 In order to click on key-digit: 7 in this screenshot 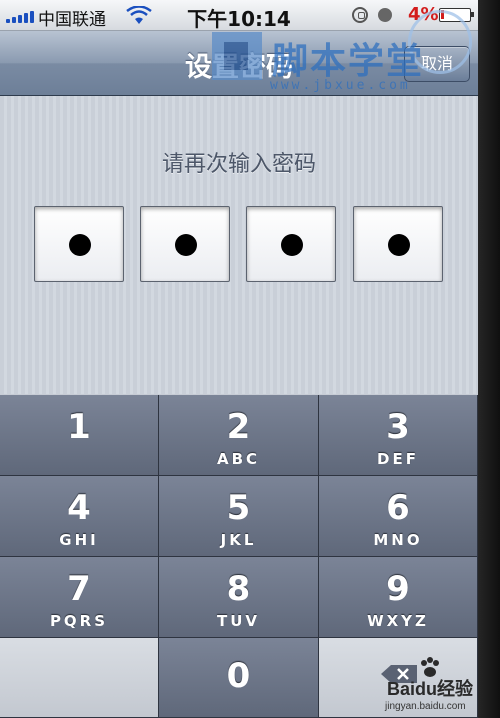, I will do `click(79, 589)`.